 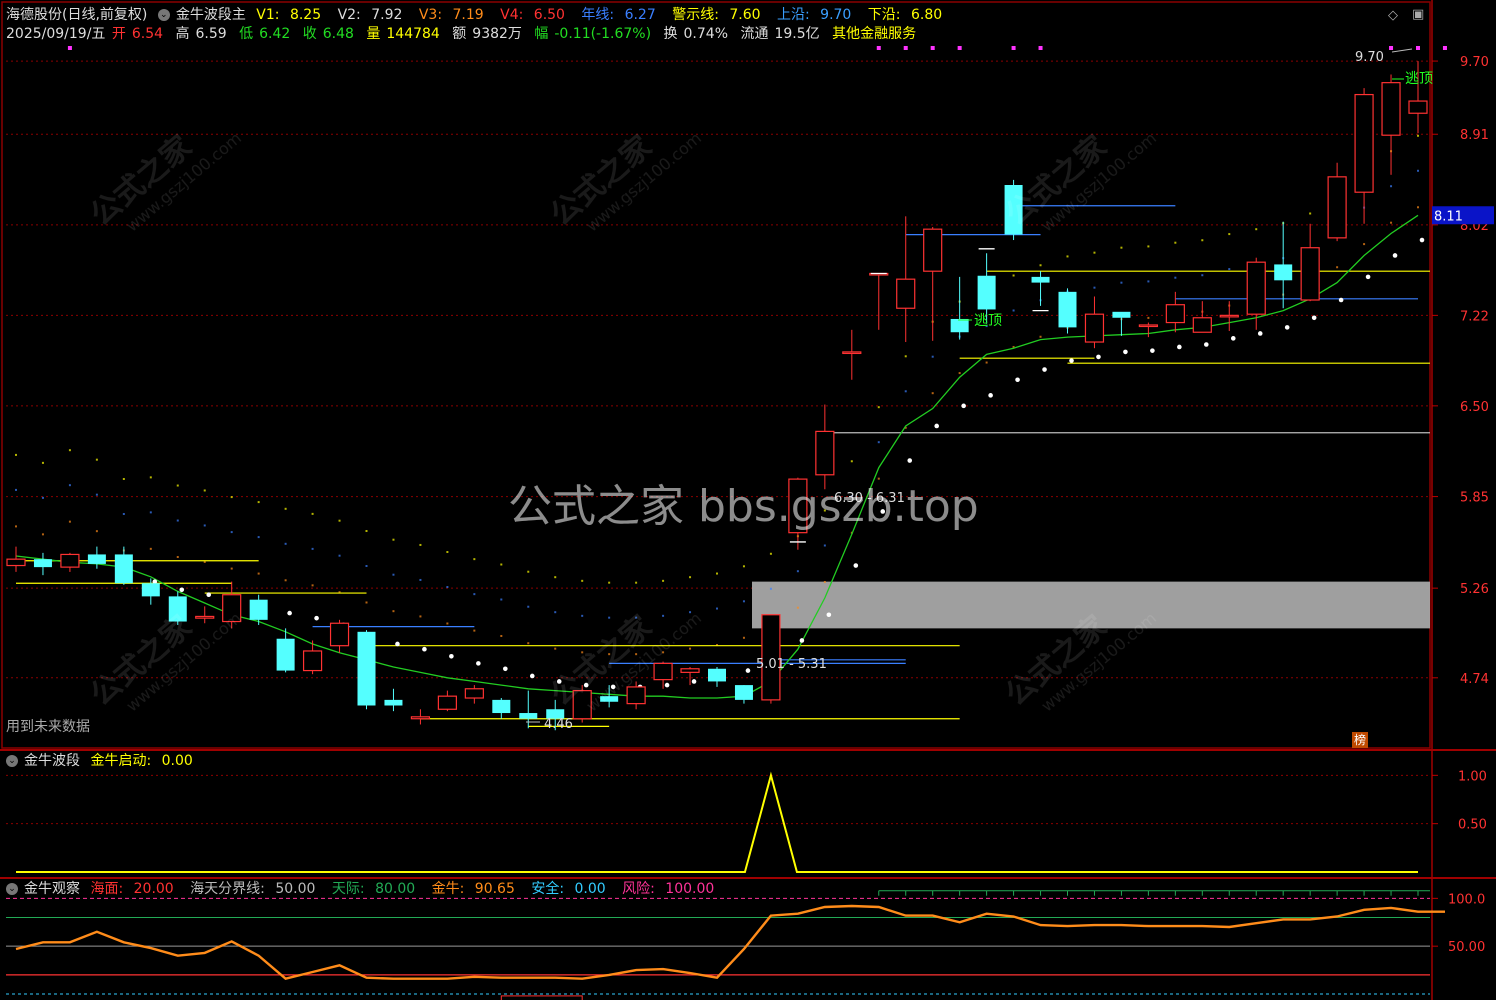 I want to click on tianji-value: 80.00, so click(x=395, y=889).